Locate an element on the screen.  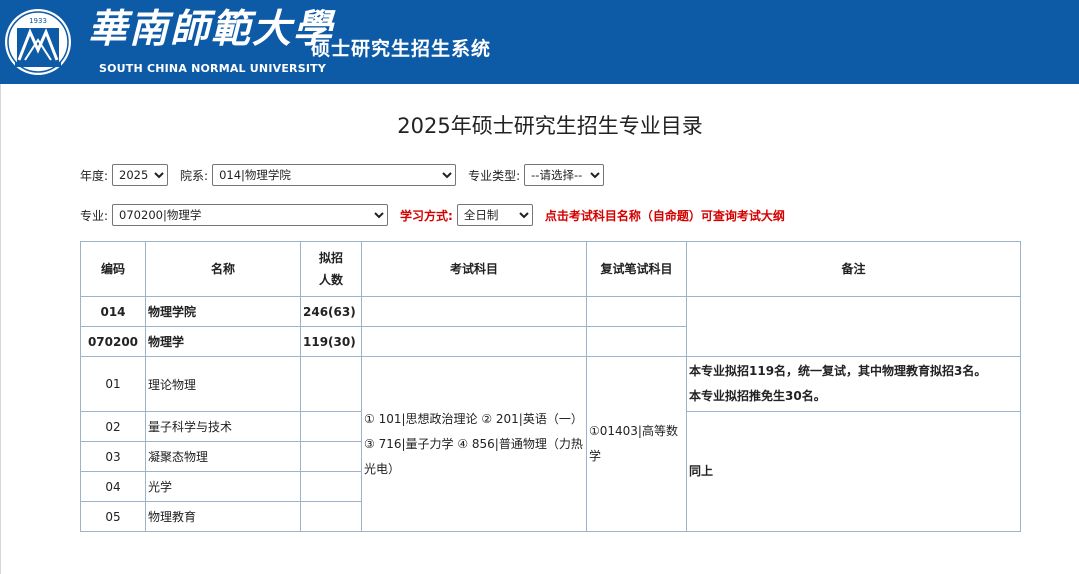
direction-code: 02 is located at coordinates (113, 426).